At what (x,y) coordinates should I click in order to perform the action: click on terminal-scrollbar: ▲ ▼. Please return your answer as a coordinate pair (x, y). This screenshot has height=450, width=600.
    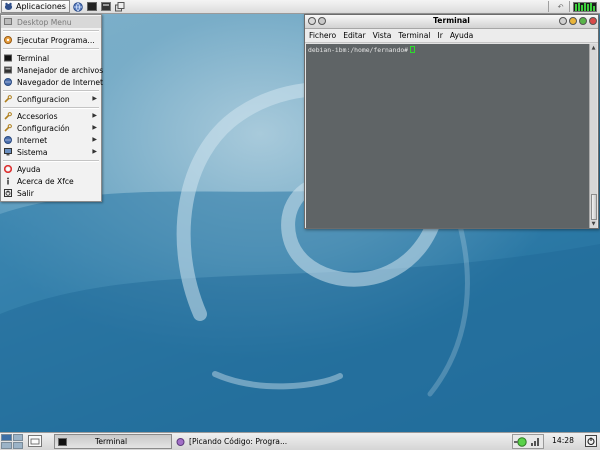
    Looking at the image, I should click on (593, 136).